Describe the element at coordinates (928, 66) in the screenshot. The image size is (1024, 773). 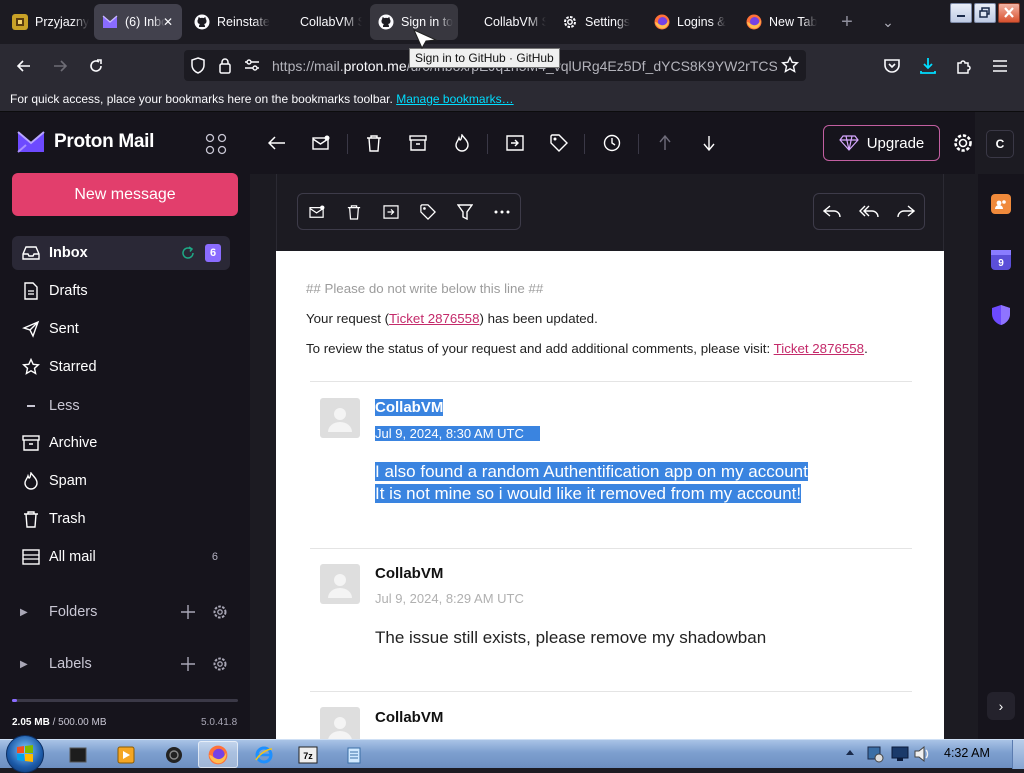
I see `downloads-icon` at that location.